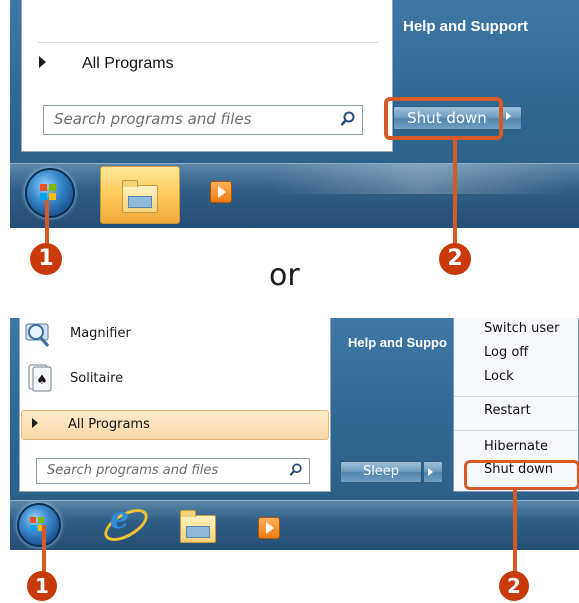 The image size is (579, 603). Describe the element at coordinates (284, 275) in the screenshot. I see `or-separator: or` at that location.